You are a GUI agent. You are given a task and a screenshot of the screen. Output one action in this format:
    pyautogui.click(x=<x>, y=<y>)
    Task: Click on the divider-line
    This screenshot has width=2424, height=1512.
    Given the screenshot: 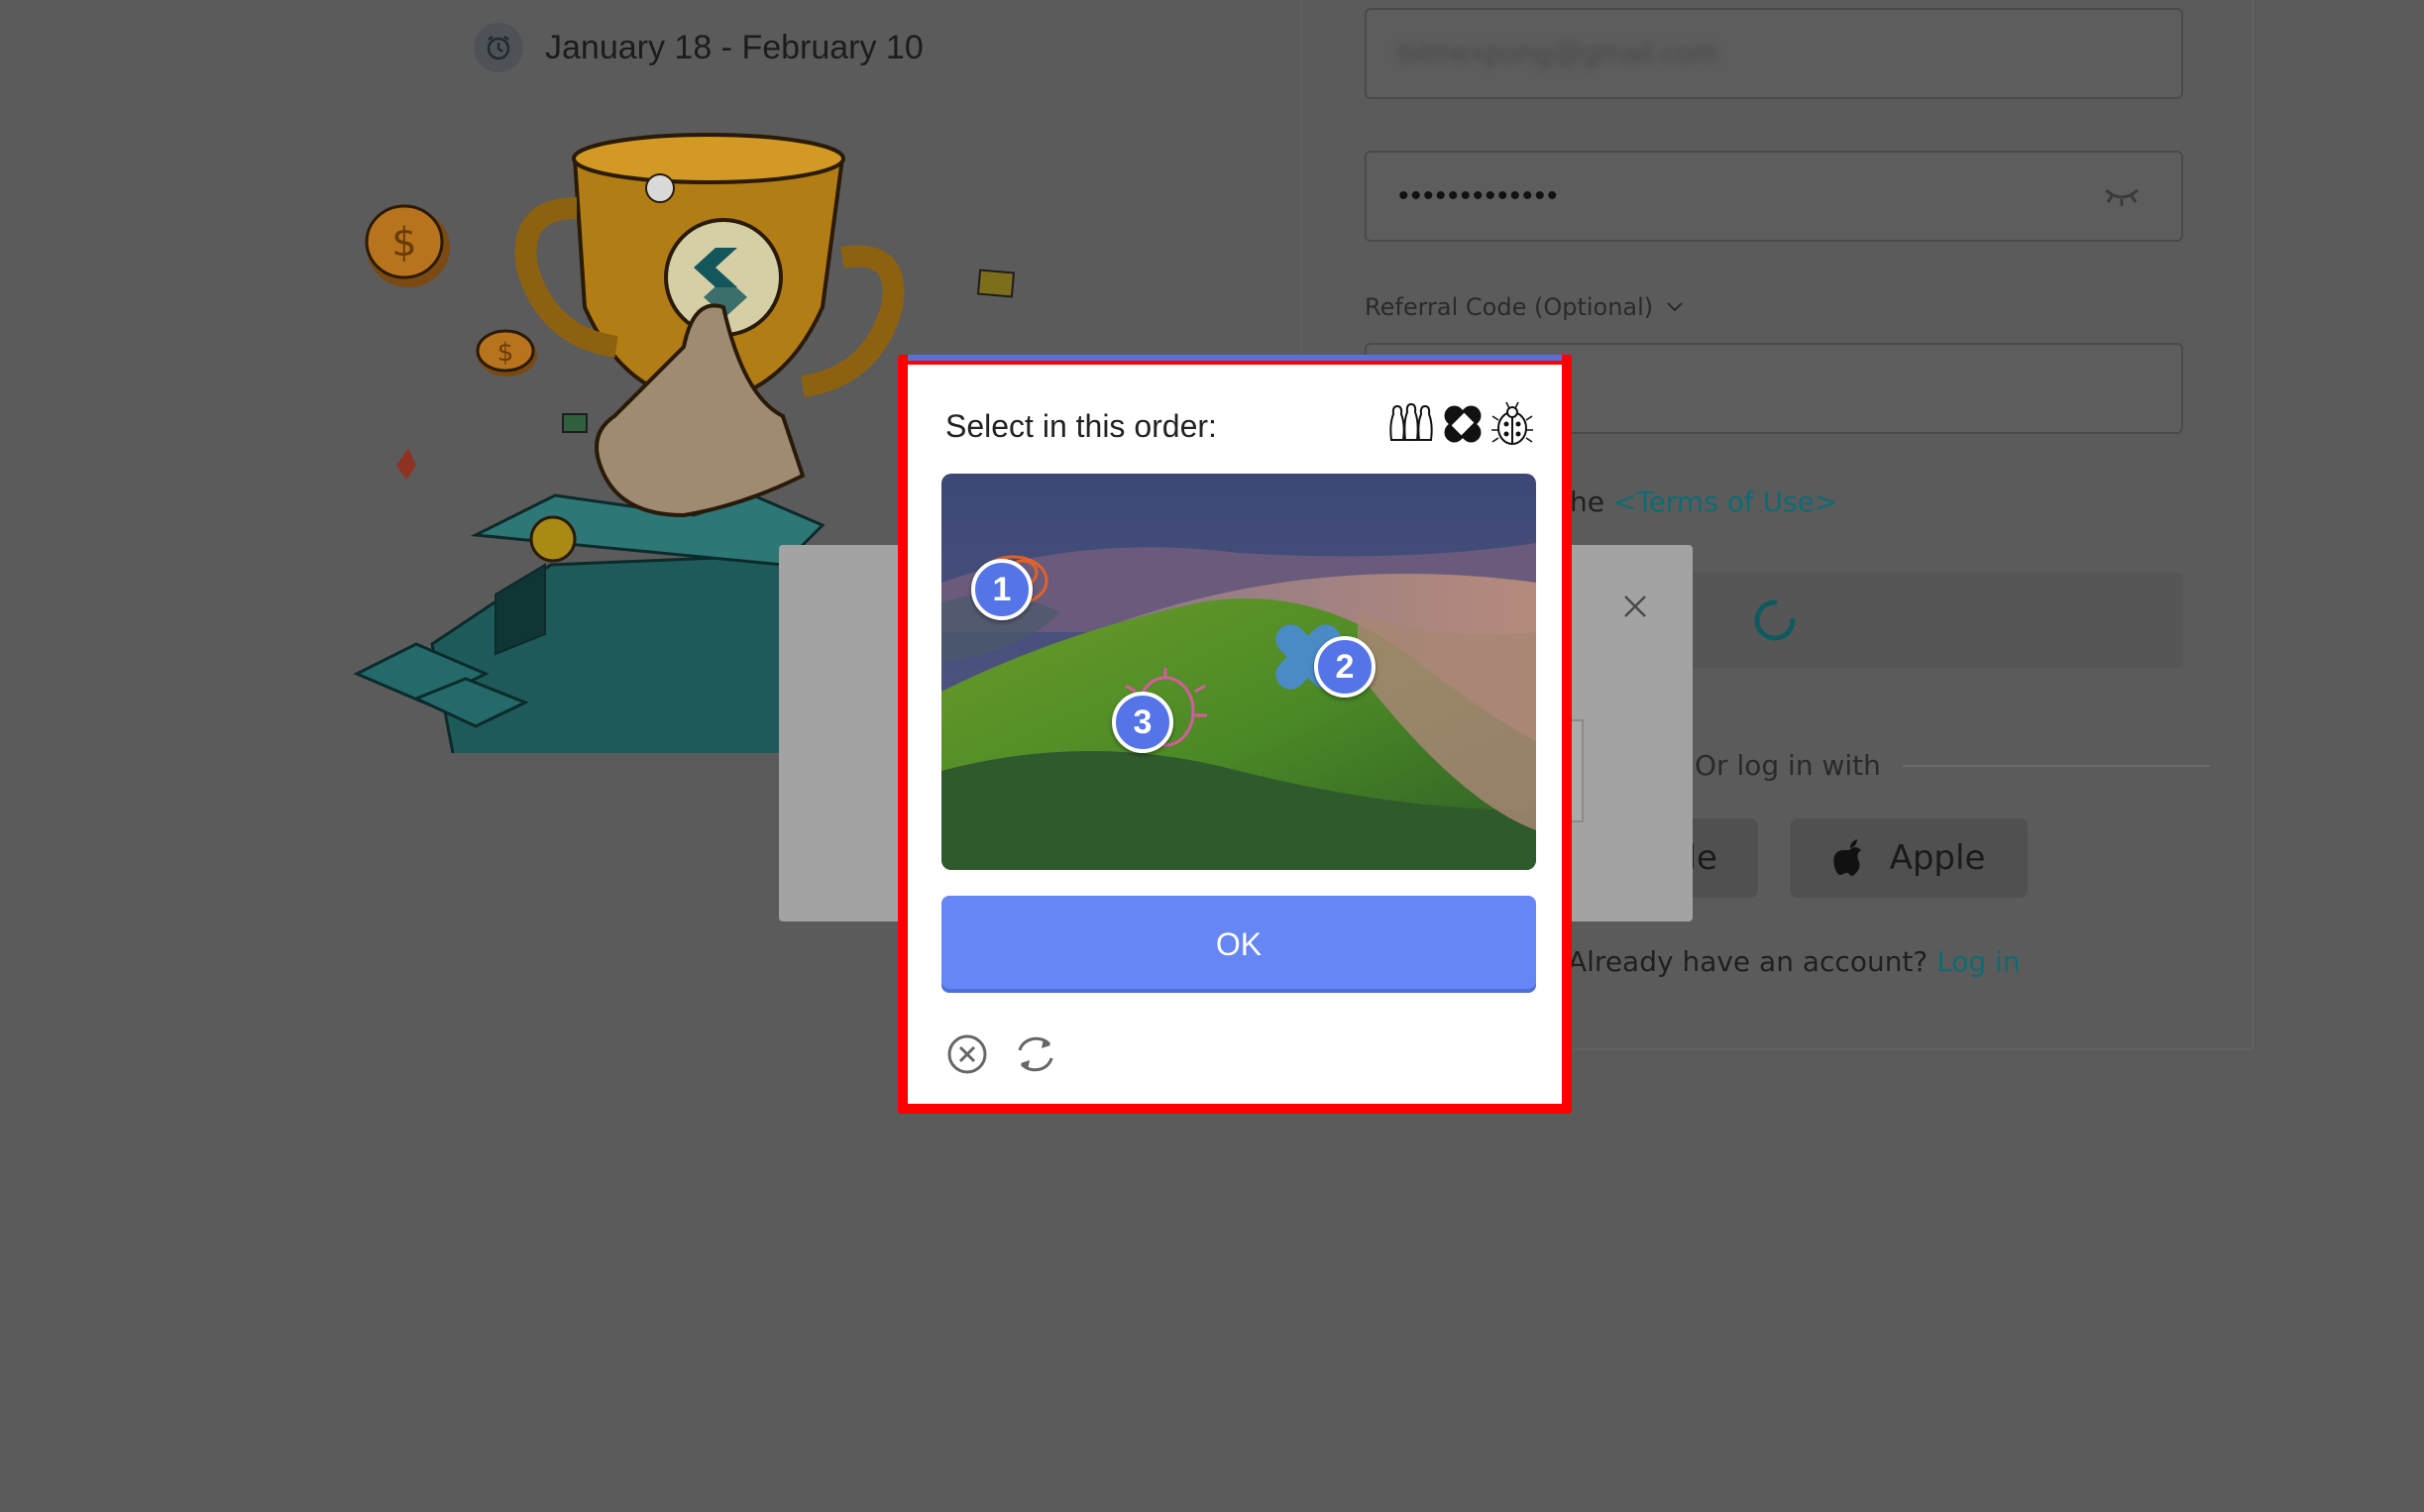 What is the action you would take?
    pyautogui.click(x=2056, y=766)
    